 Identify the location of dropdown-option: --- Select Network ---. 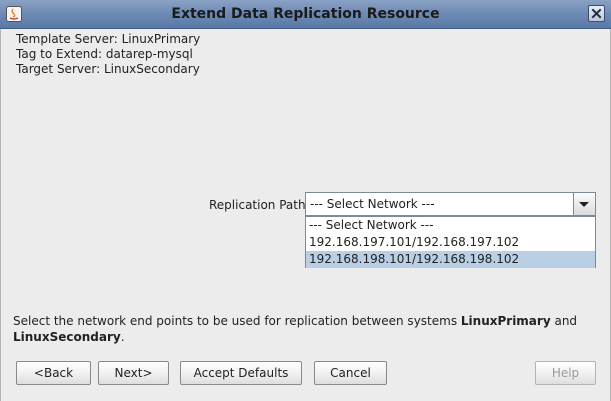
(450, 225).